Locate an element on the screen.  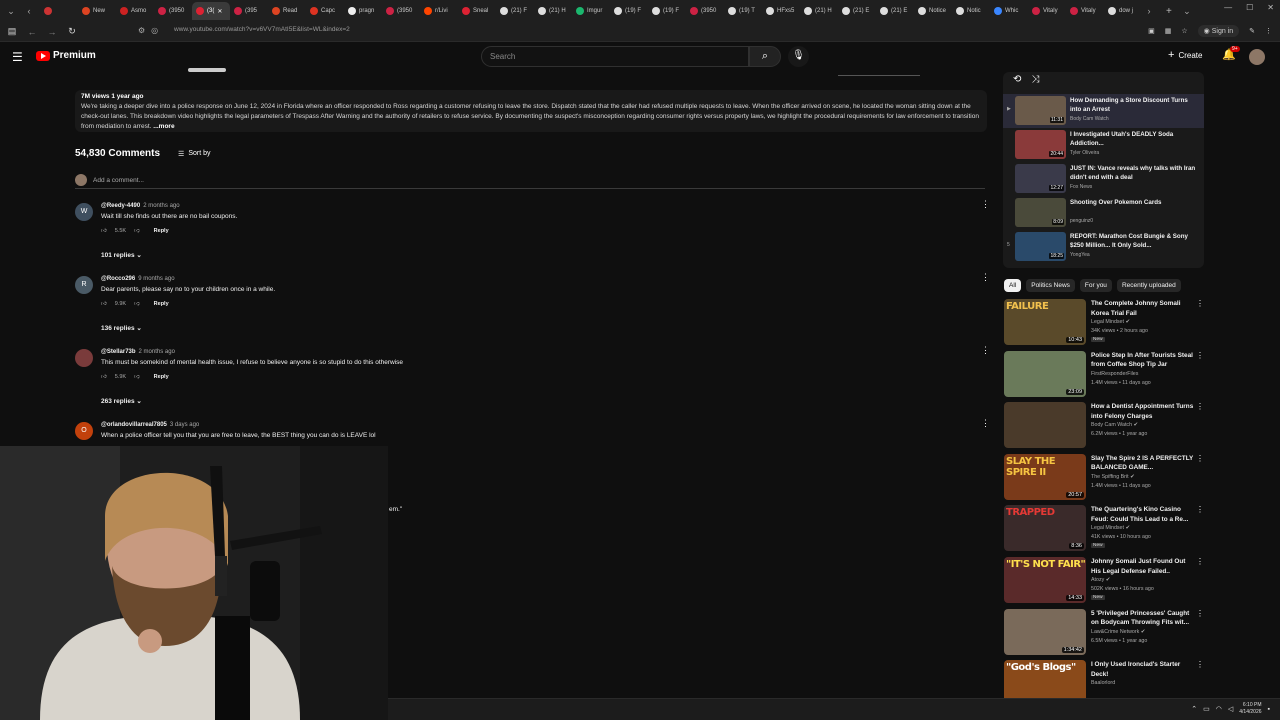
channel-name: Atozy is located at coordinates (1097, 580).